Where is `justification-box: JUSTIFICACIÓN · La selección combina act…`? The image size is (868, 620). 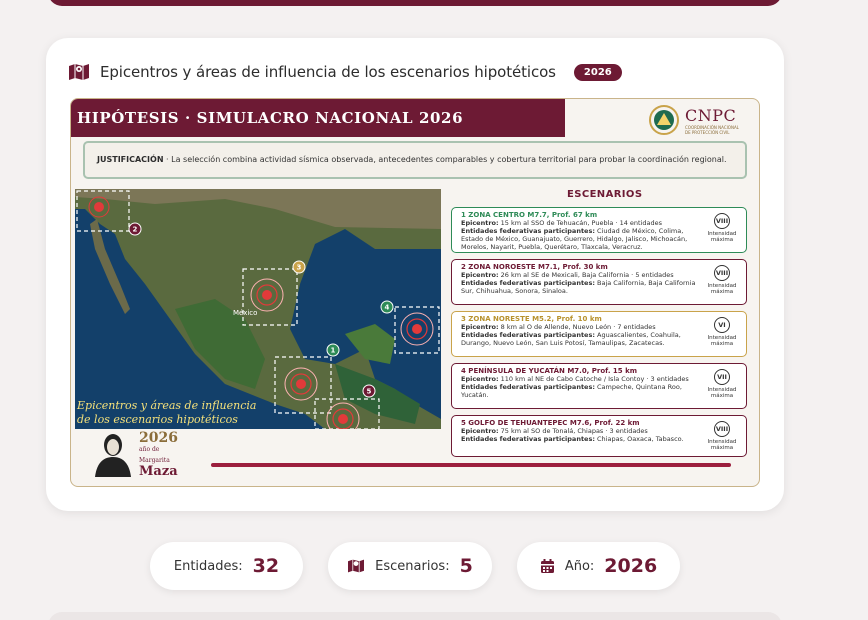
justification-box: JUSTIFICACIÓN · La selección combina act… is located at coordinates (415, 160).